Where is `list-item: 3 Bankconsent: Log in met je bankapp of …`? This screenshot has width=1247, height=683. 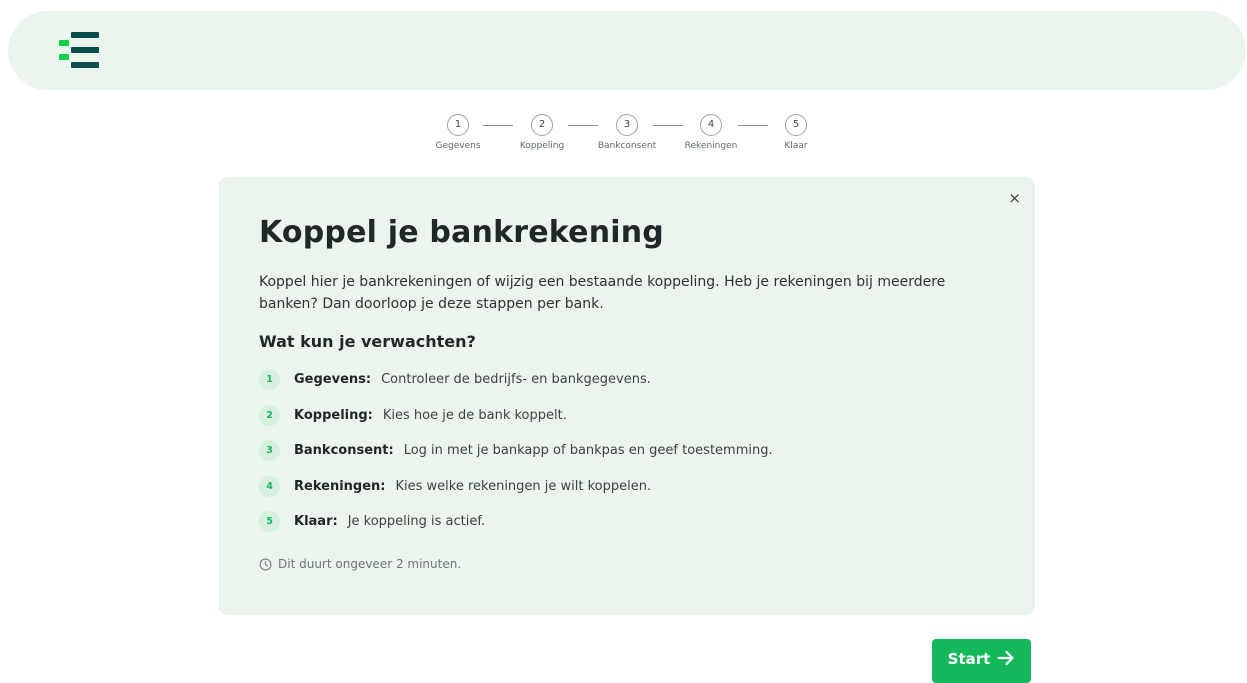 list-item: 3 Bankconsent: Log in met je bankapp of … is located at coordinates (516, 450).